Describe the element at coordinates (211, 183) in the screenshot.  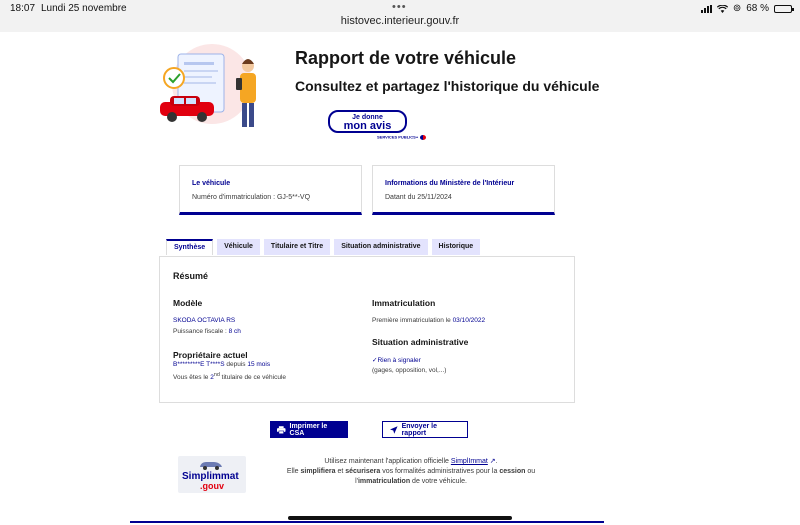
I see `vehicle-card-title: Le véhicule` at that location.